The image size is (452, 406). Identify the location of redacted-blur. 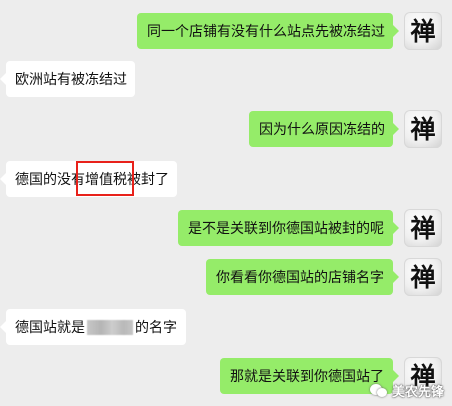
(110, 327).